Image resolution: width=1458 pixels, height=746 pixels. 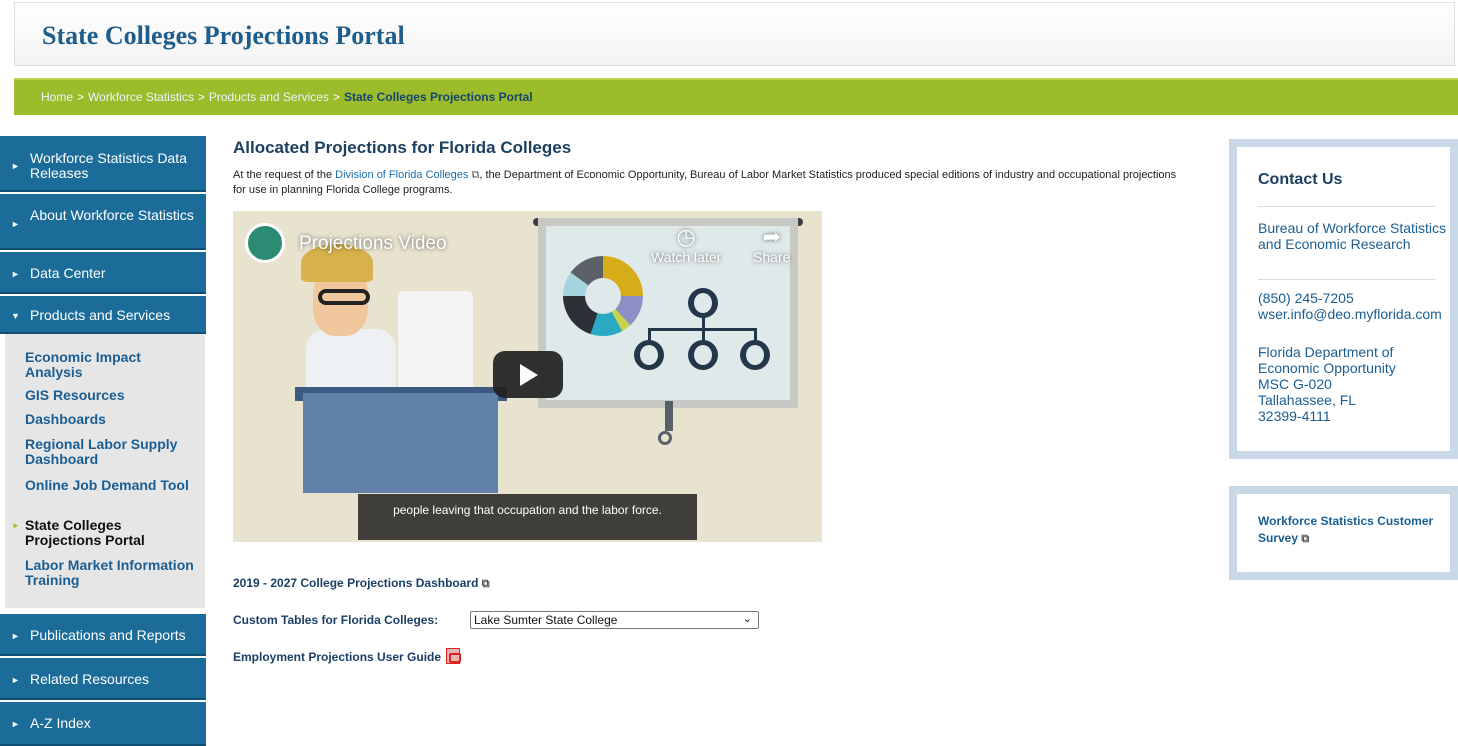 What do you see at coordinates (747, 619) in the screenshot?
I see `chevron-down-icon: ⌄` at bounding box center [747, 619].